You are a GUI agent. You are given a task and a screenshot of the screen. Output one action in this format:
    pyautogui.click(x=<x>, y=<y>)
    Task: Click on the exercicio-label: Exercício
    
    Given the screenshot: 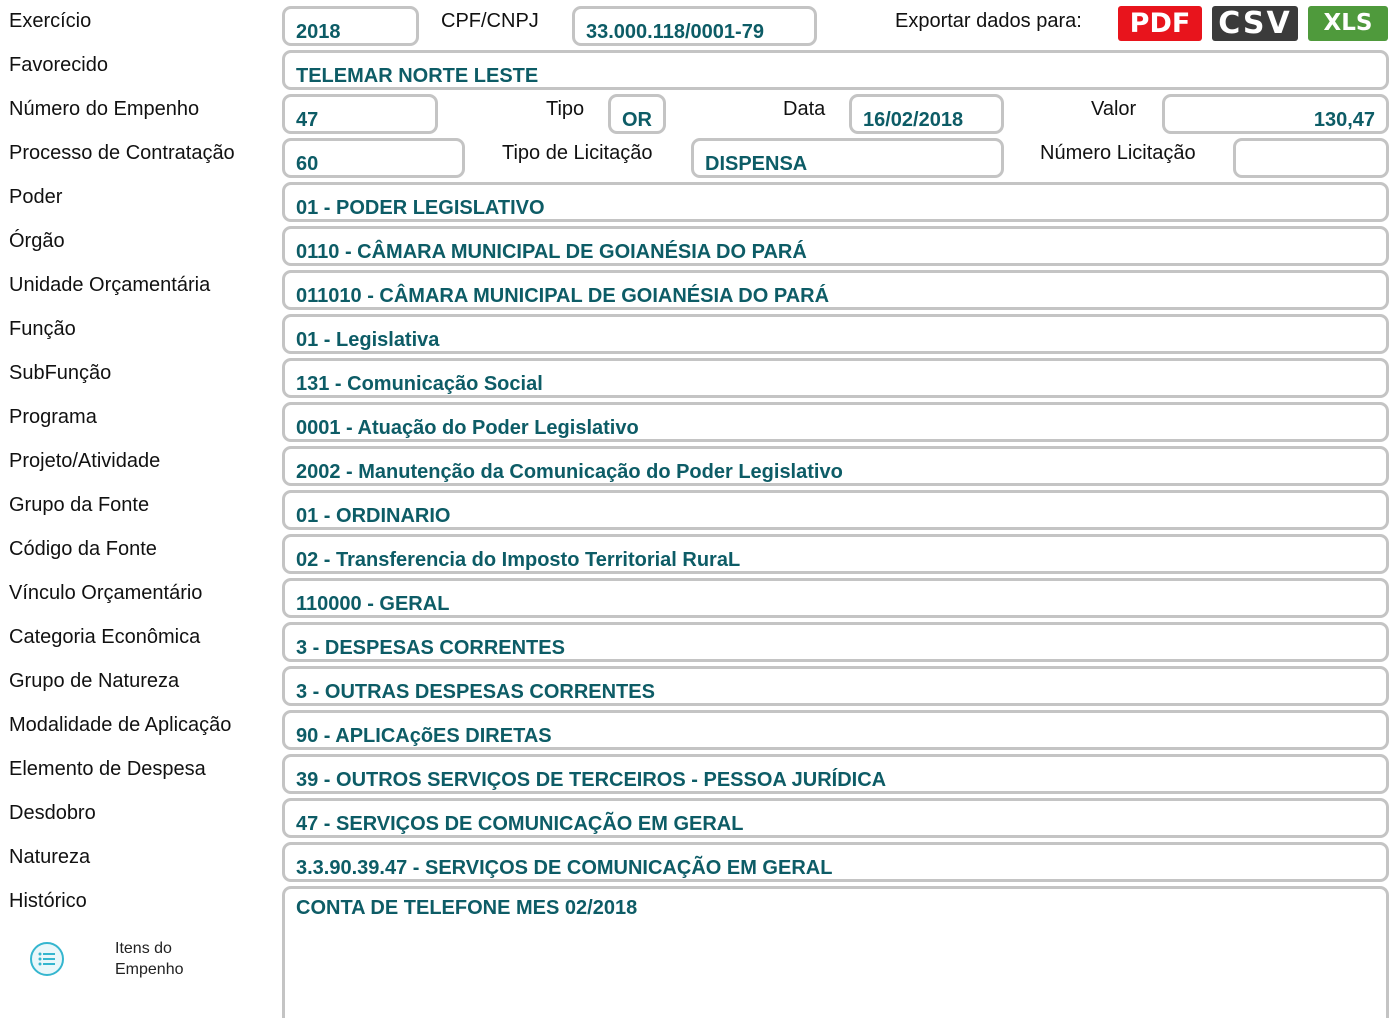 What is the action you would take?
    pyautogui.click(x=50, y=21)
    